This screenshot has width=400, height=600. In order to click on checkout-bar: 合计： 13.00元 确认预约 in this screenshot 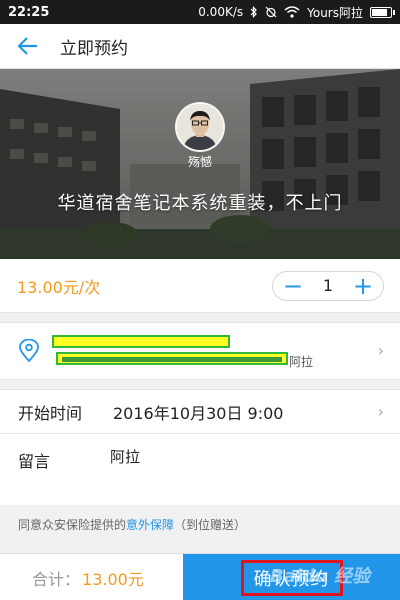, I will do `click(200, 576)`.